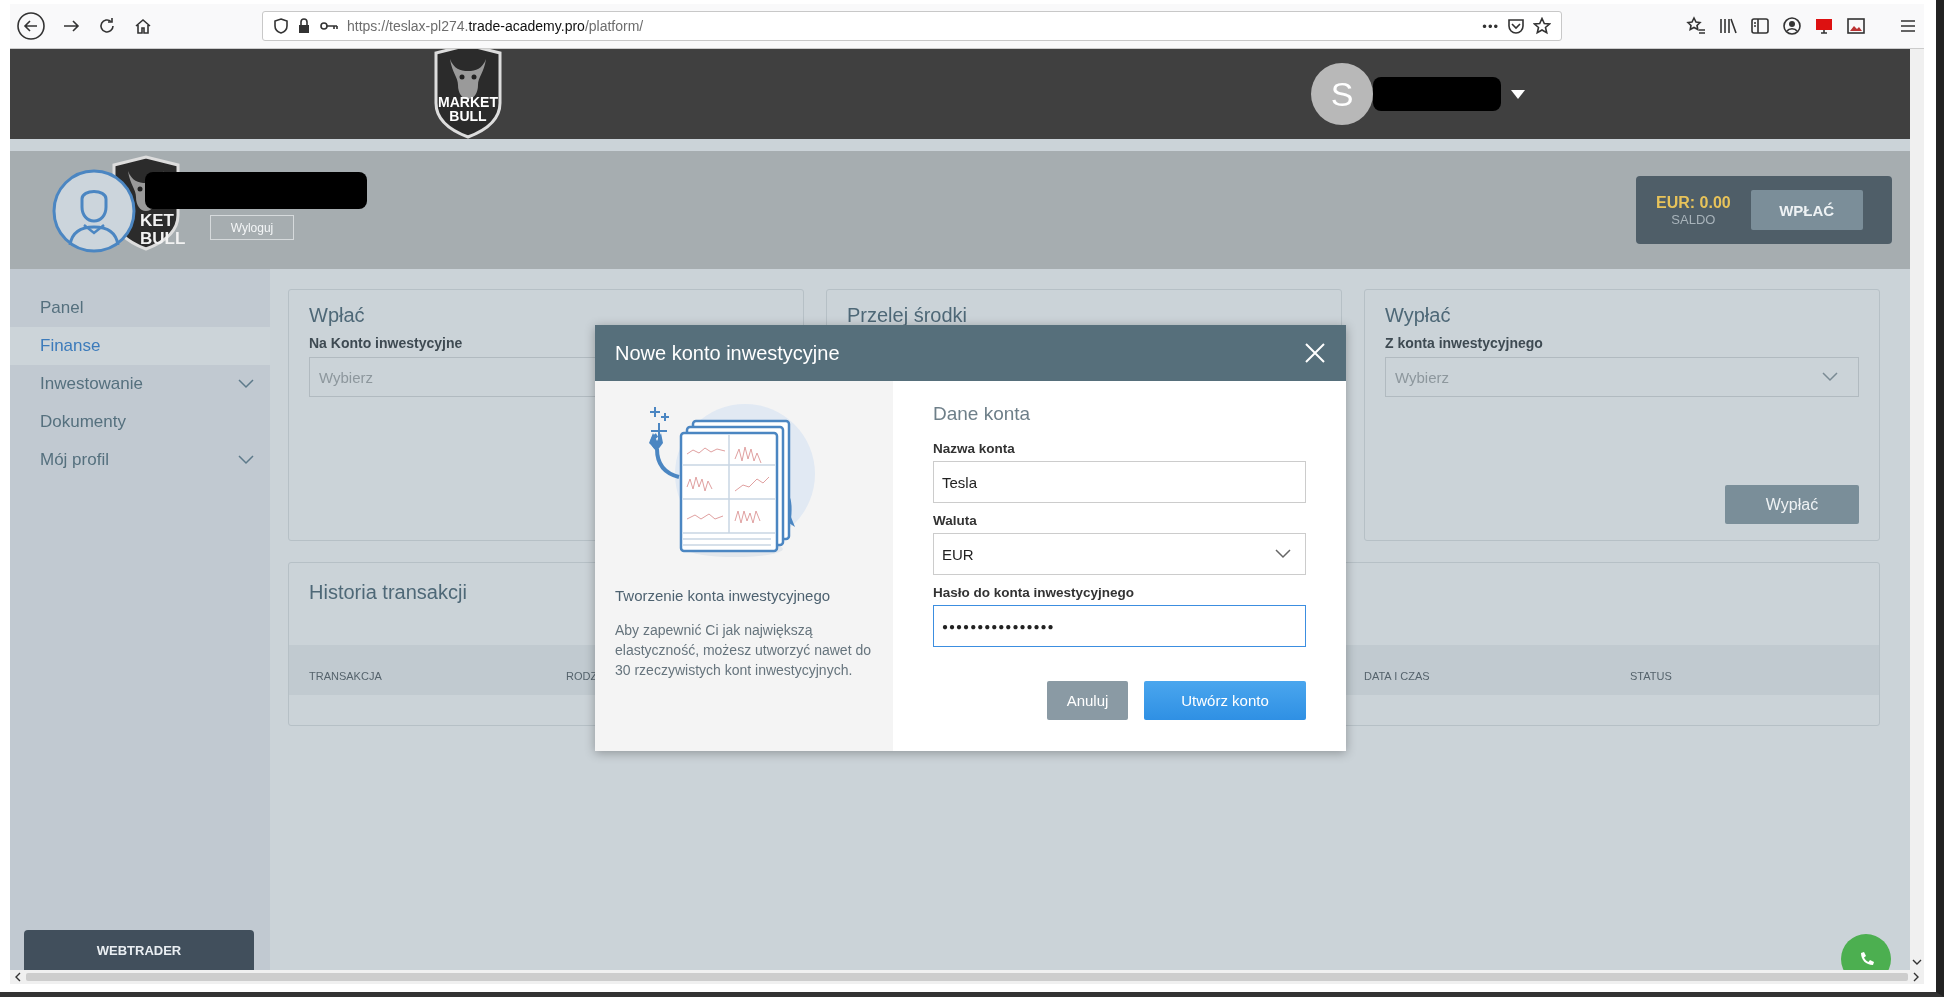 The width and height of the screenshot is (1944, 997). What do you see at coordinates (1916, 977) in the screenshot?
I see `scroll-right-icon` at bounding box center [1916, 977].